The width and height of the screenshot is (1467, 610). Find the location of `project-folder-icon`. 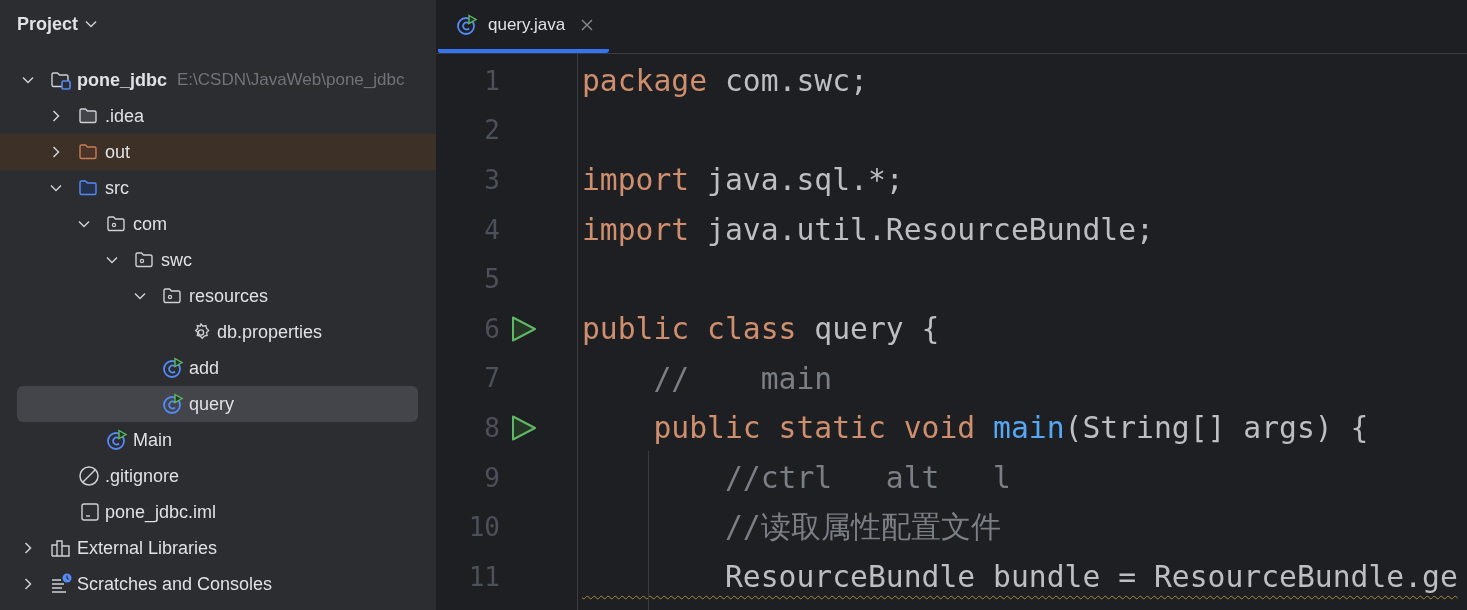

project-folder-icon is located at coordinates (61, 80).